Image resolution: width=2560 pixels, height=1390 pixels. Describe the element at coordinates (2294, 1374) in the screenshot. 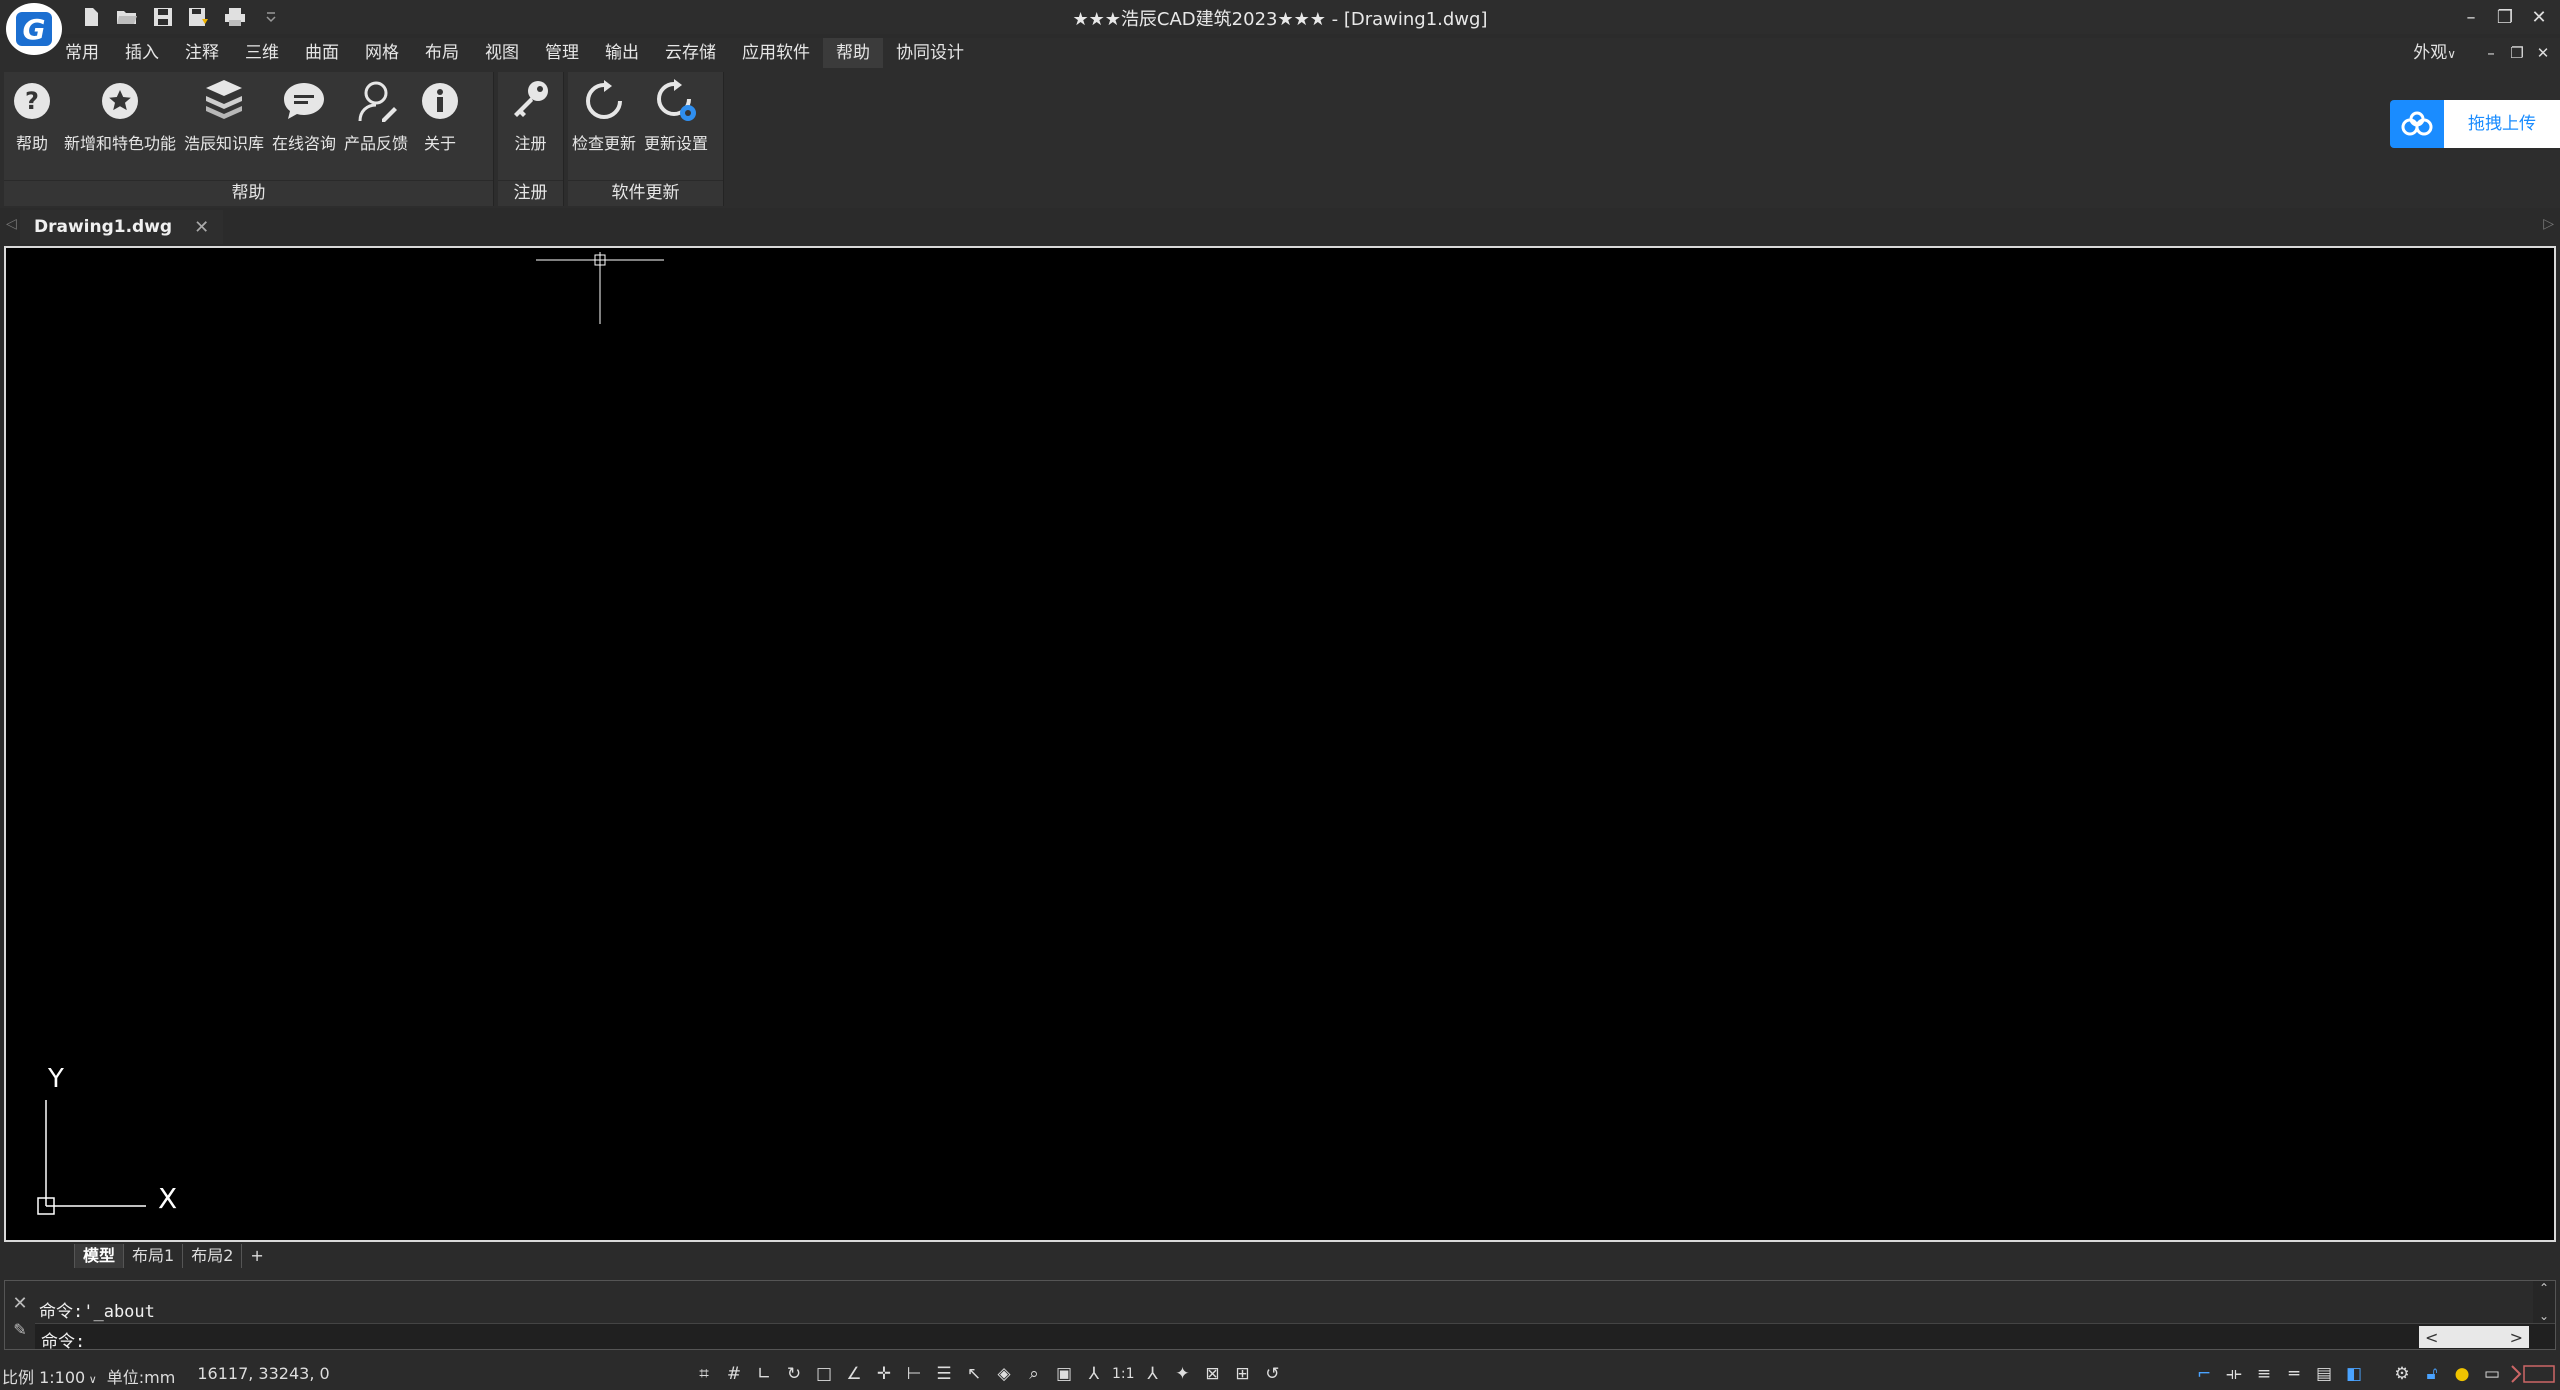

I see `arch-tool-4-icon: ═` at that location.